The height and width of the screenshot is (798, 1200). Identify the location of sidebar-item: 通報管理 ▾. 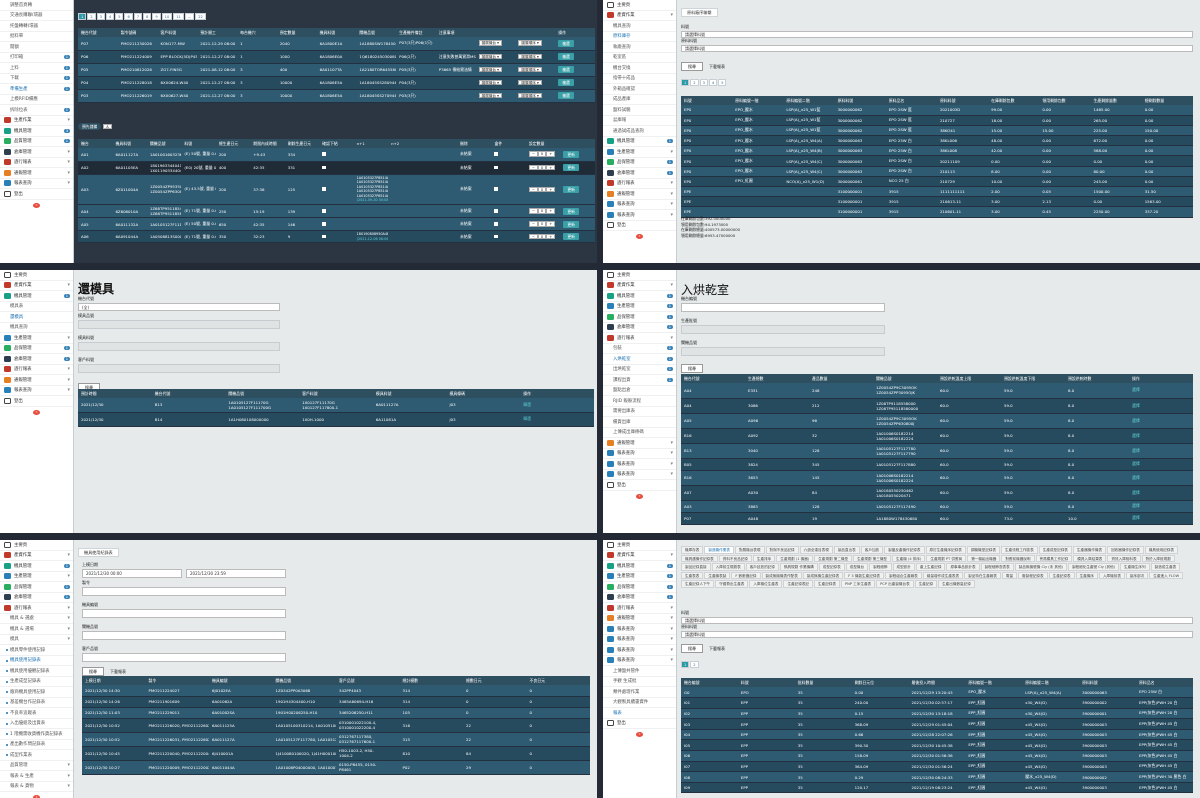
(36, 173).